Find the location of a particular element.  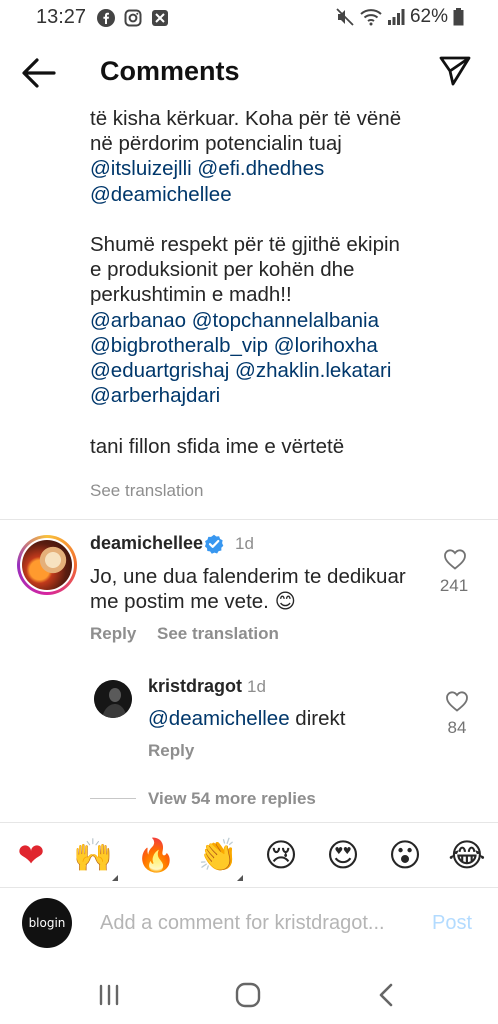

caption-mentions: @bigbrotheralb_vip @lorihoxha is located at coordinates (290, 345).